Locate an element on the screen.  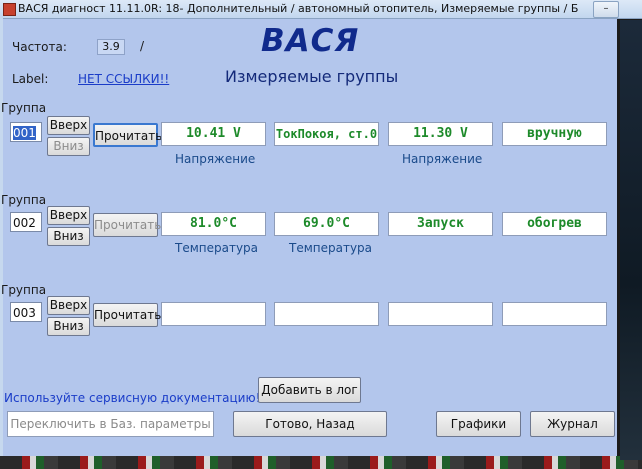
switch-basic-params-button: Переключить в Баз. параметры is located at coordinates (110, 424).